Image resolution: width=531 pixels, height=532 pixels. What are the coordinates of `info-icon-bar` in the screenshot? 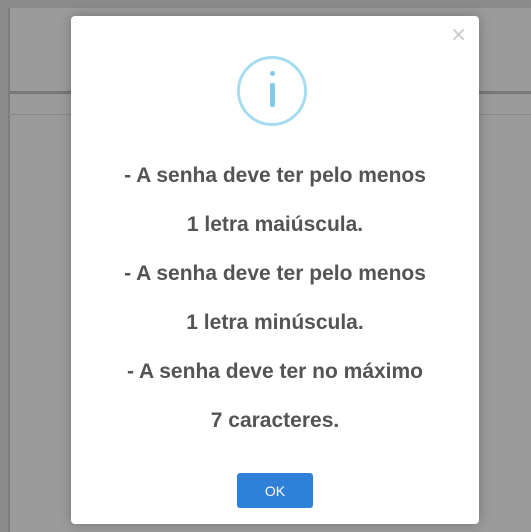 It's located at (272, 95).